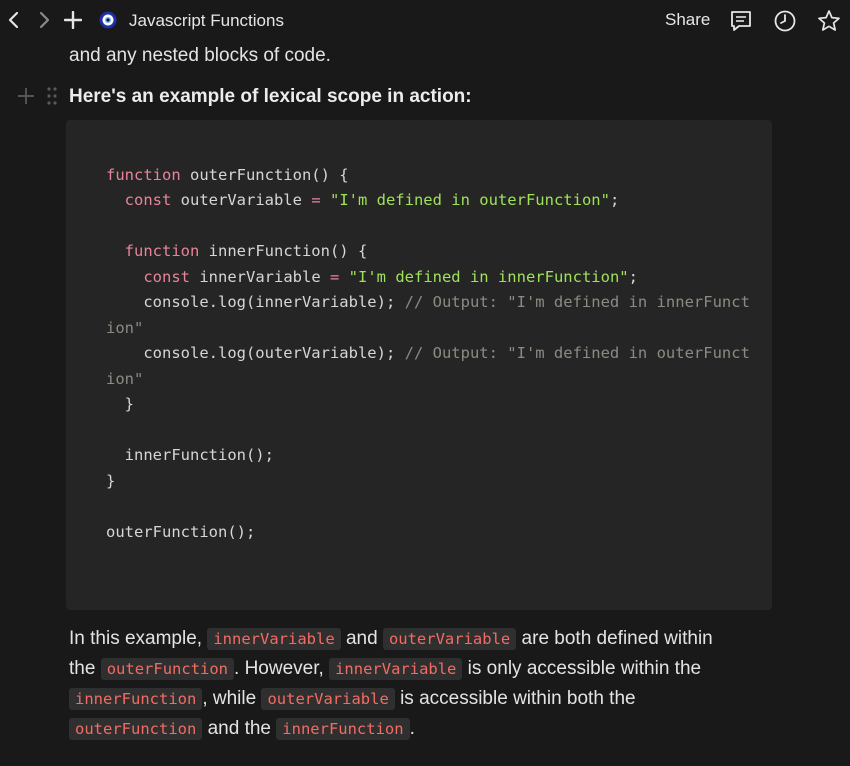 The height and width of the screenshot is (766, 850). What do you see at coordinates (206, 21) in the screenshot?
I see `page-title: Javascript Functions` at bounding box center [206, 21].